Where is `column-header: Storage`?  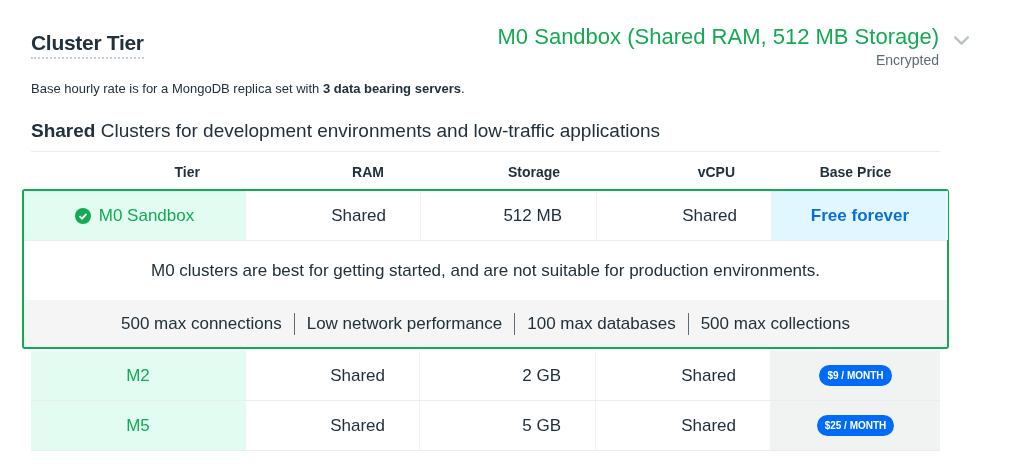
column-header: Storage is located at coordinates (533, 172).